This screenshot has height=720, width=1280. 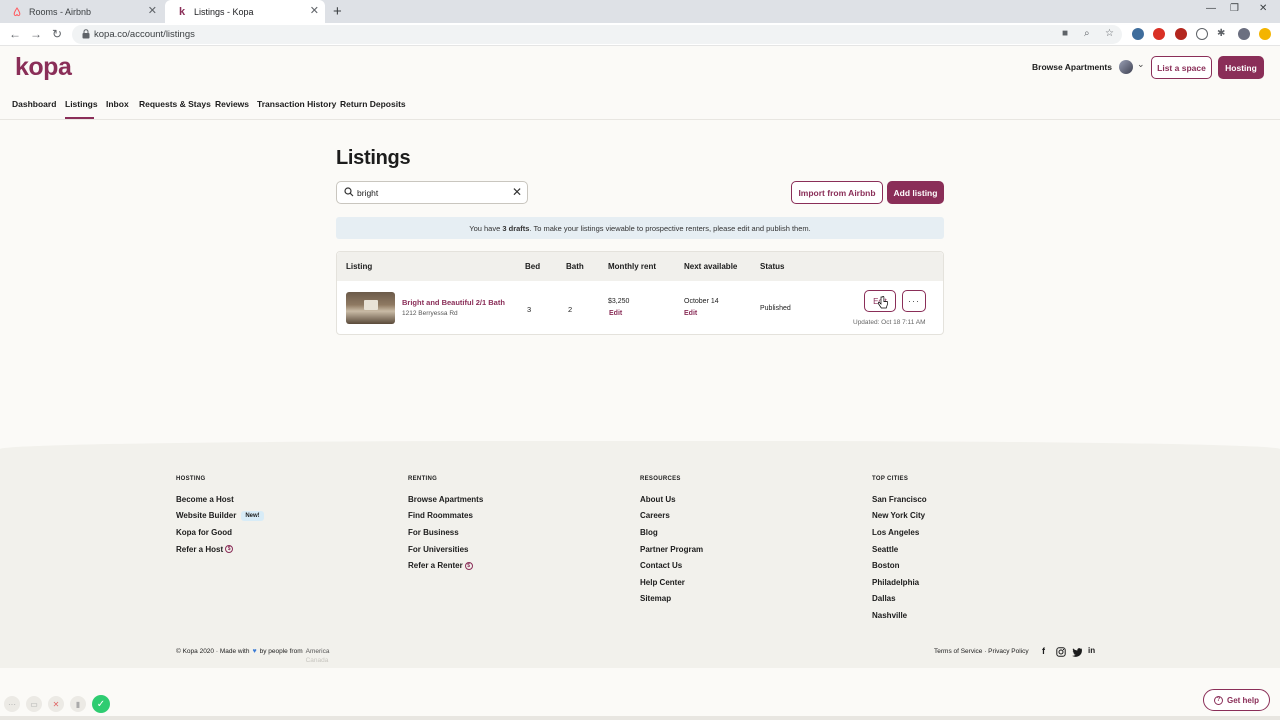 I want to click on footer-link: Boston, so click(x=899, y=565).